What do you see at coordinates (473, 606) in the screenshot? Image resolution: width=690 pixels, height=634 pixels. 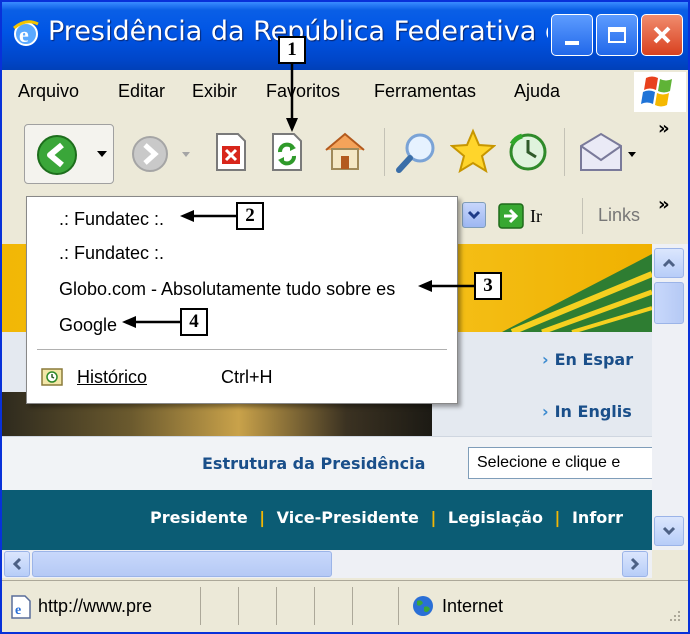 I see `status-zone: Internet` at bounding box center [473, 606].